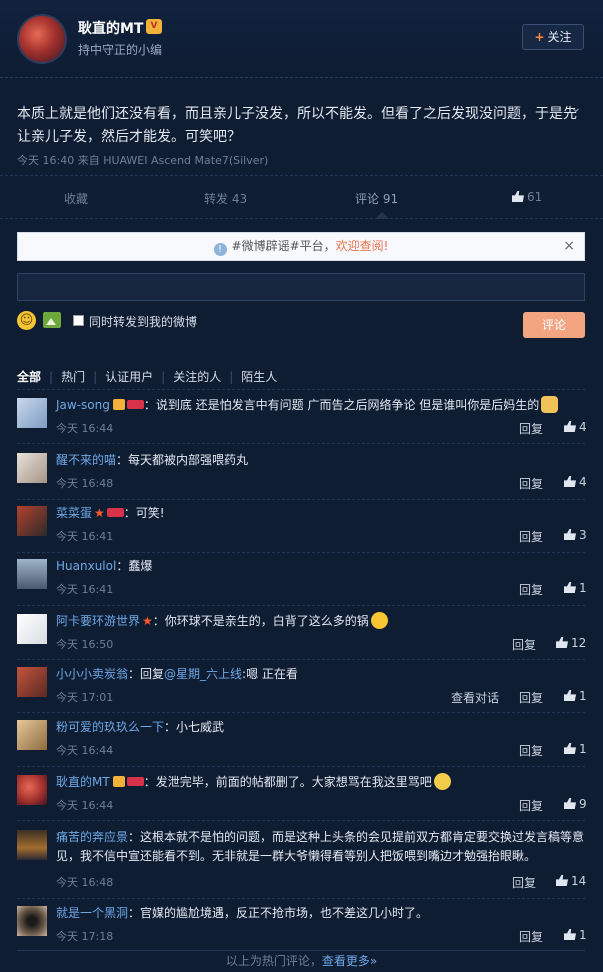 Image resolution: width=603 pixels, height=972 pixels. I want to click on notice-link: 欢迎查阅!, so click(362, 246).